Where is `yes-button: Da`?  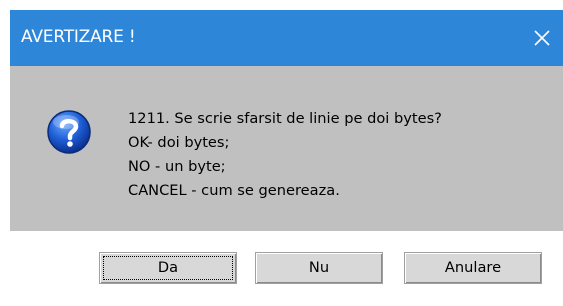
yes-button: Da is located at coordinates (168, 268).